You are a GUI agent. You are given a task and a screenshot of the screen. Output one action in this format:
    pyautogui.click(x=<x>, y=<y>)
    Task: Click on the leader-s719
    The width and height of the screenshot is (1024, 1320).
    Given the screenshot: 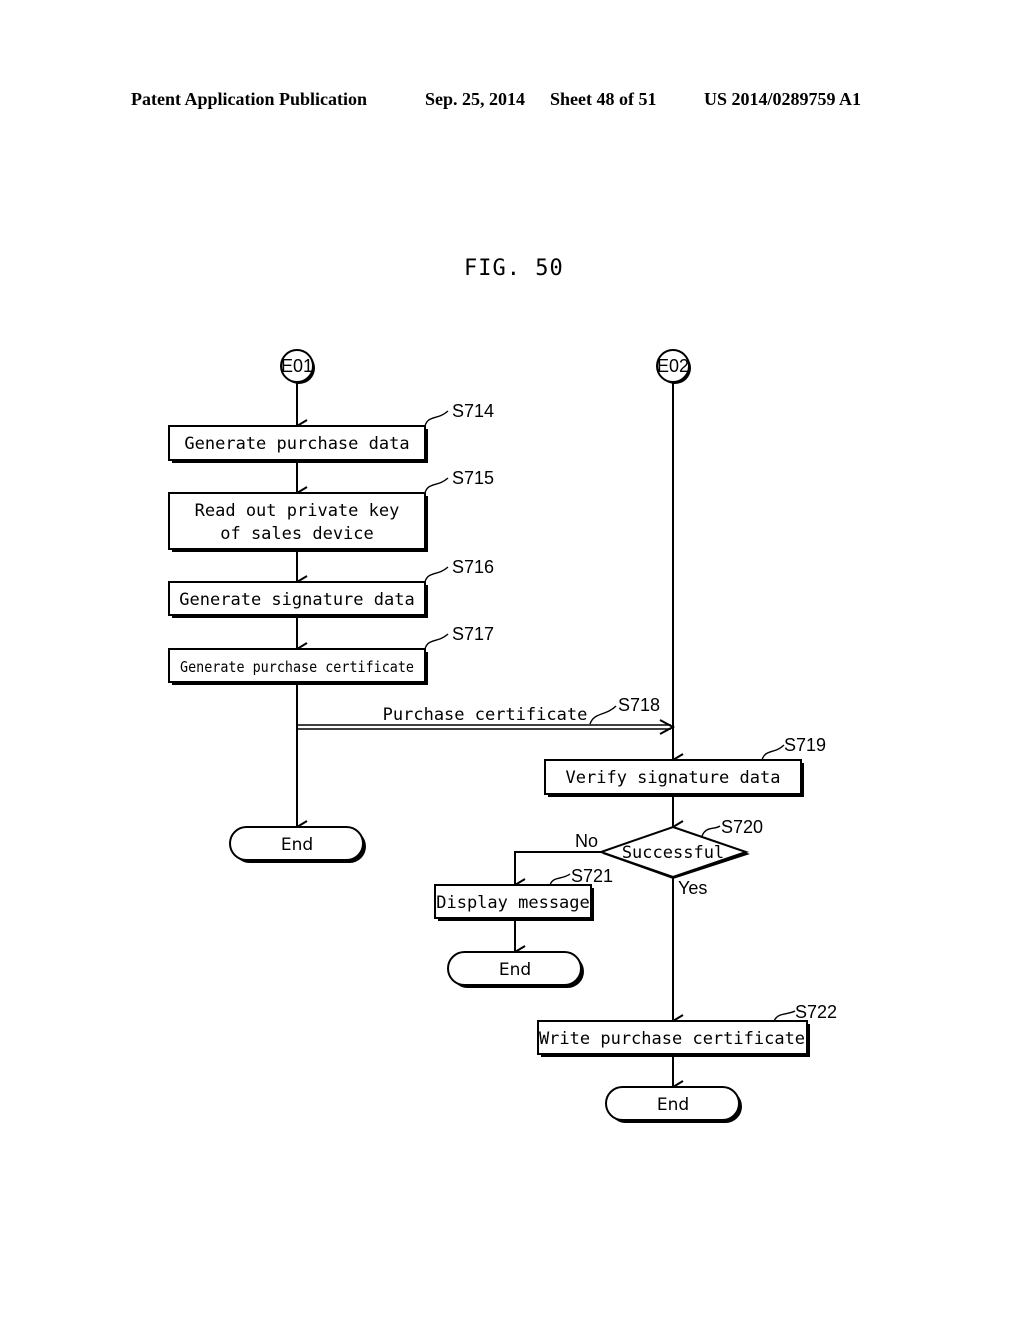 What is the action you would take?
    pyautogui.click(x=773, y=752)
    